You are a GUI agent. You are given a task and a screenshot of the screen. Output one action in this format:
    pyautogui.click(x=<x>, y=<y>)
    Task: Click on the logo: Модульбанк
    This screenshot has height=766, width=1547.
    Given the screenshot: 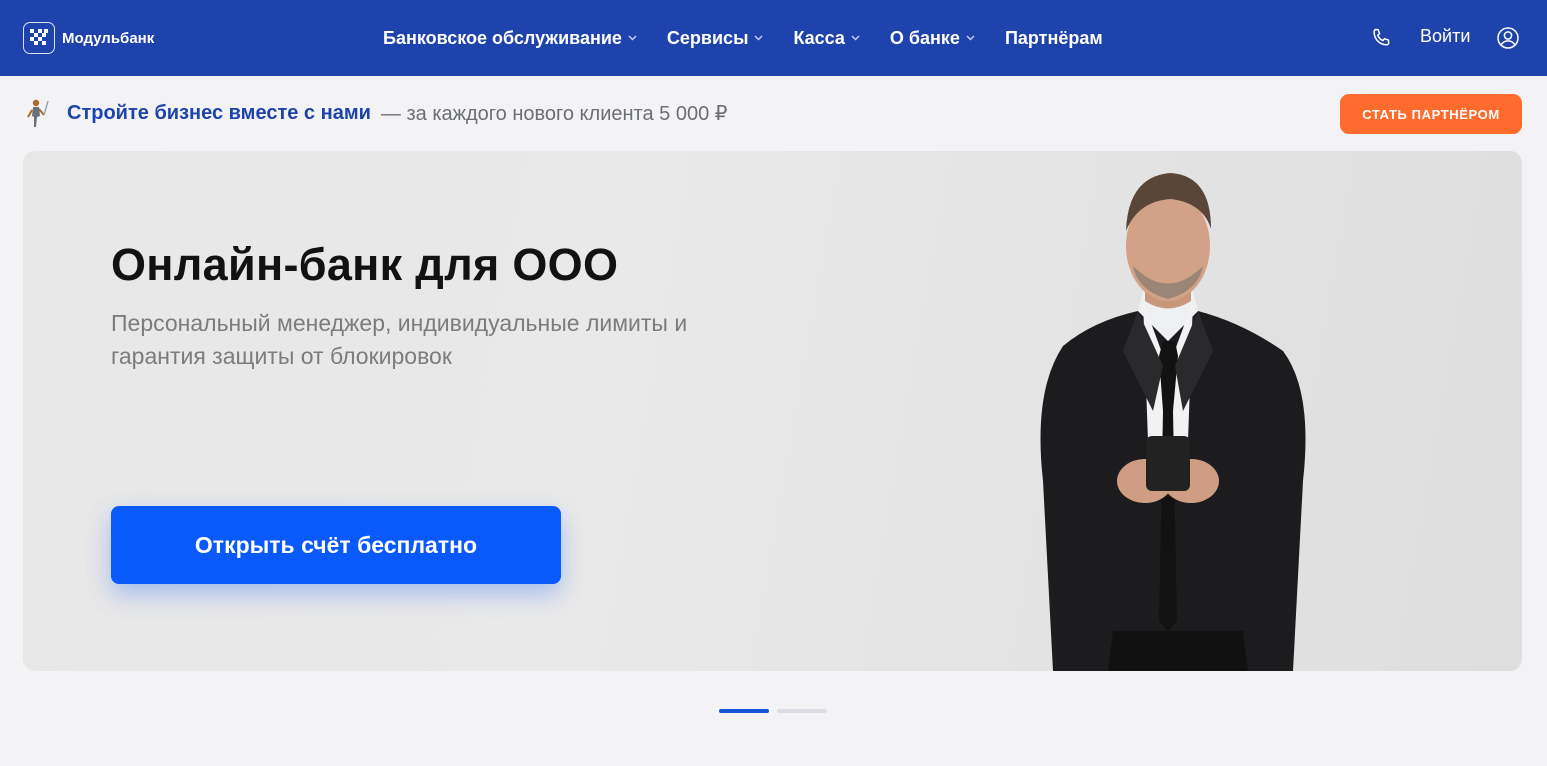 What is the action you would take?
    pyautogui.click(x=88, y=38)
    